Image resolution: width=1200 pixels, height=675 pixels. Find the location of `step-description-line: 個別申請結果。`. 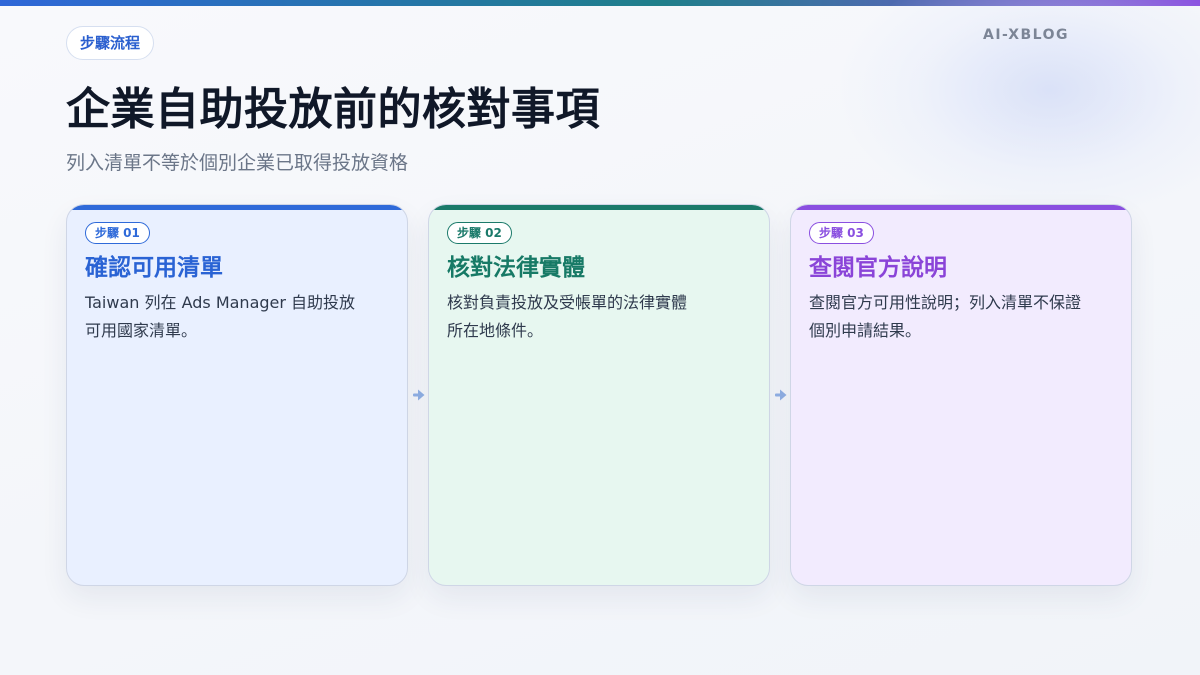

step-description-line: 個別申請結果。 is located at coordinates (865, 330).